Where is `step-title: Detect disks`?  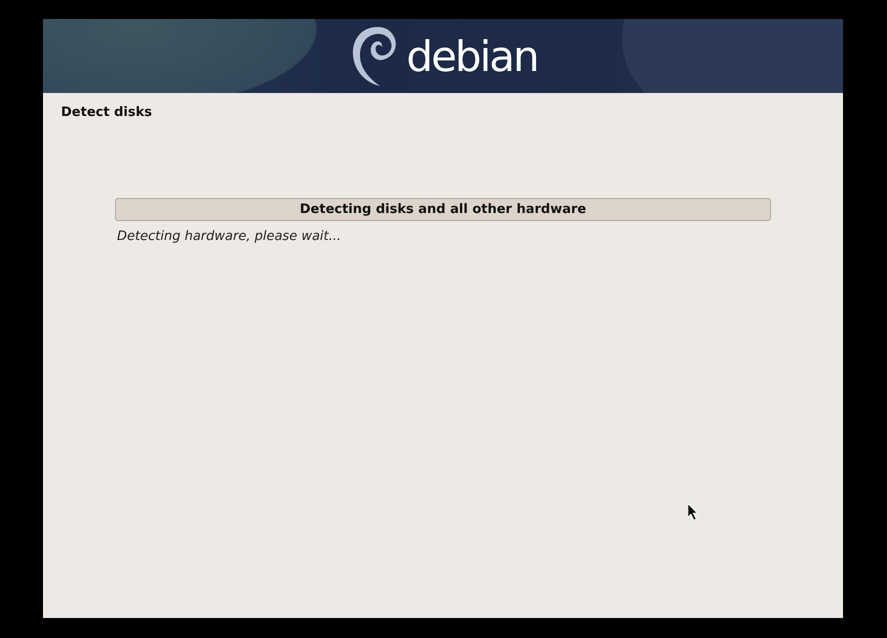
step-title: Detect disks is located at coordinates (106, 112).